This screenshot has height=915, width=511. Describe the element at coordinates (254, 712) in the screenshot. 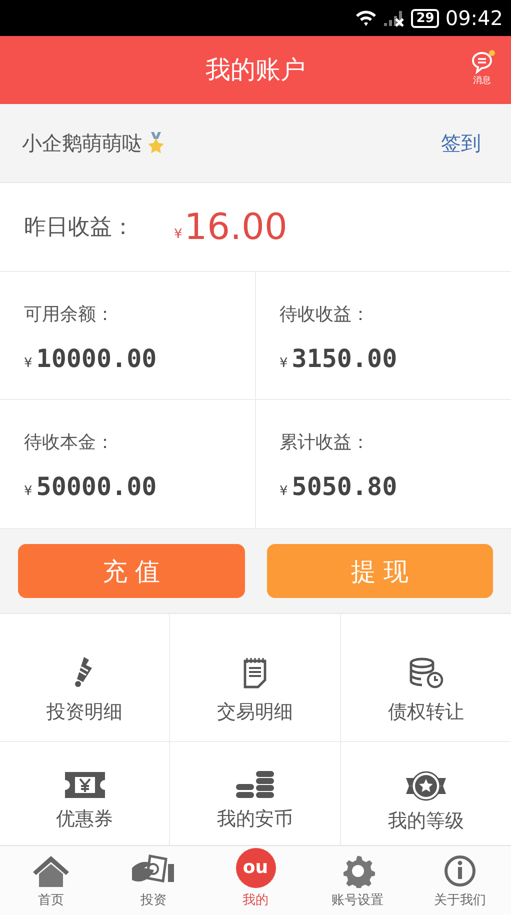

I see `menu-item: 交易明细` at that location.